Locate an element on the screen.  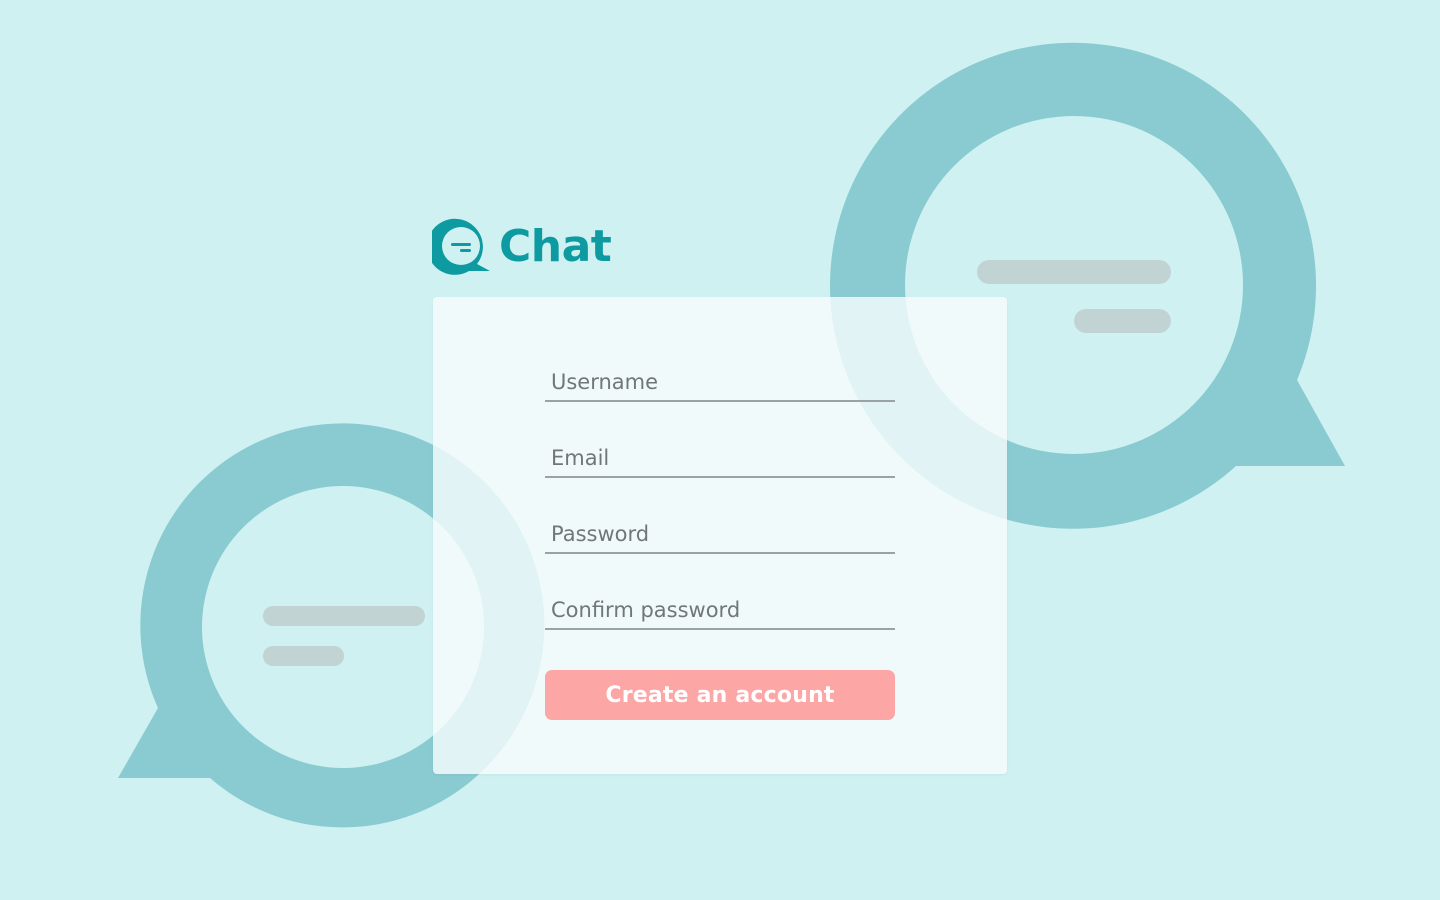
create-account-button: Create an account is located at coordinates (720, 695).